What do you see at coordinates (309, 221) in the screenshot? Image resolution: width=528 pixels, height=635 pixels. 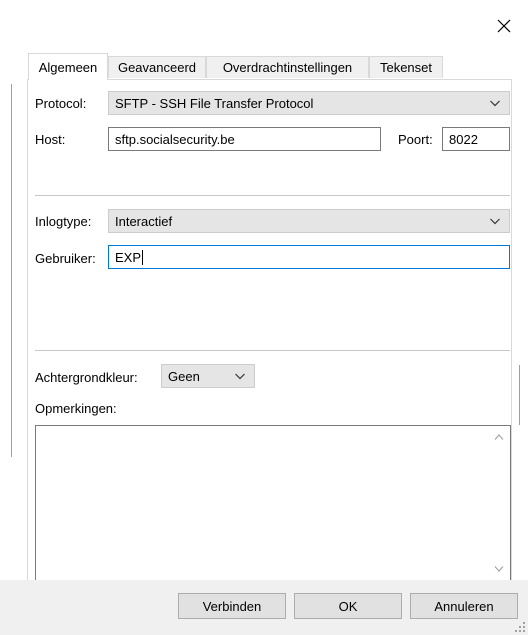 I see `logontype-select: Interactief` at bounding box center [309, 221].